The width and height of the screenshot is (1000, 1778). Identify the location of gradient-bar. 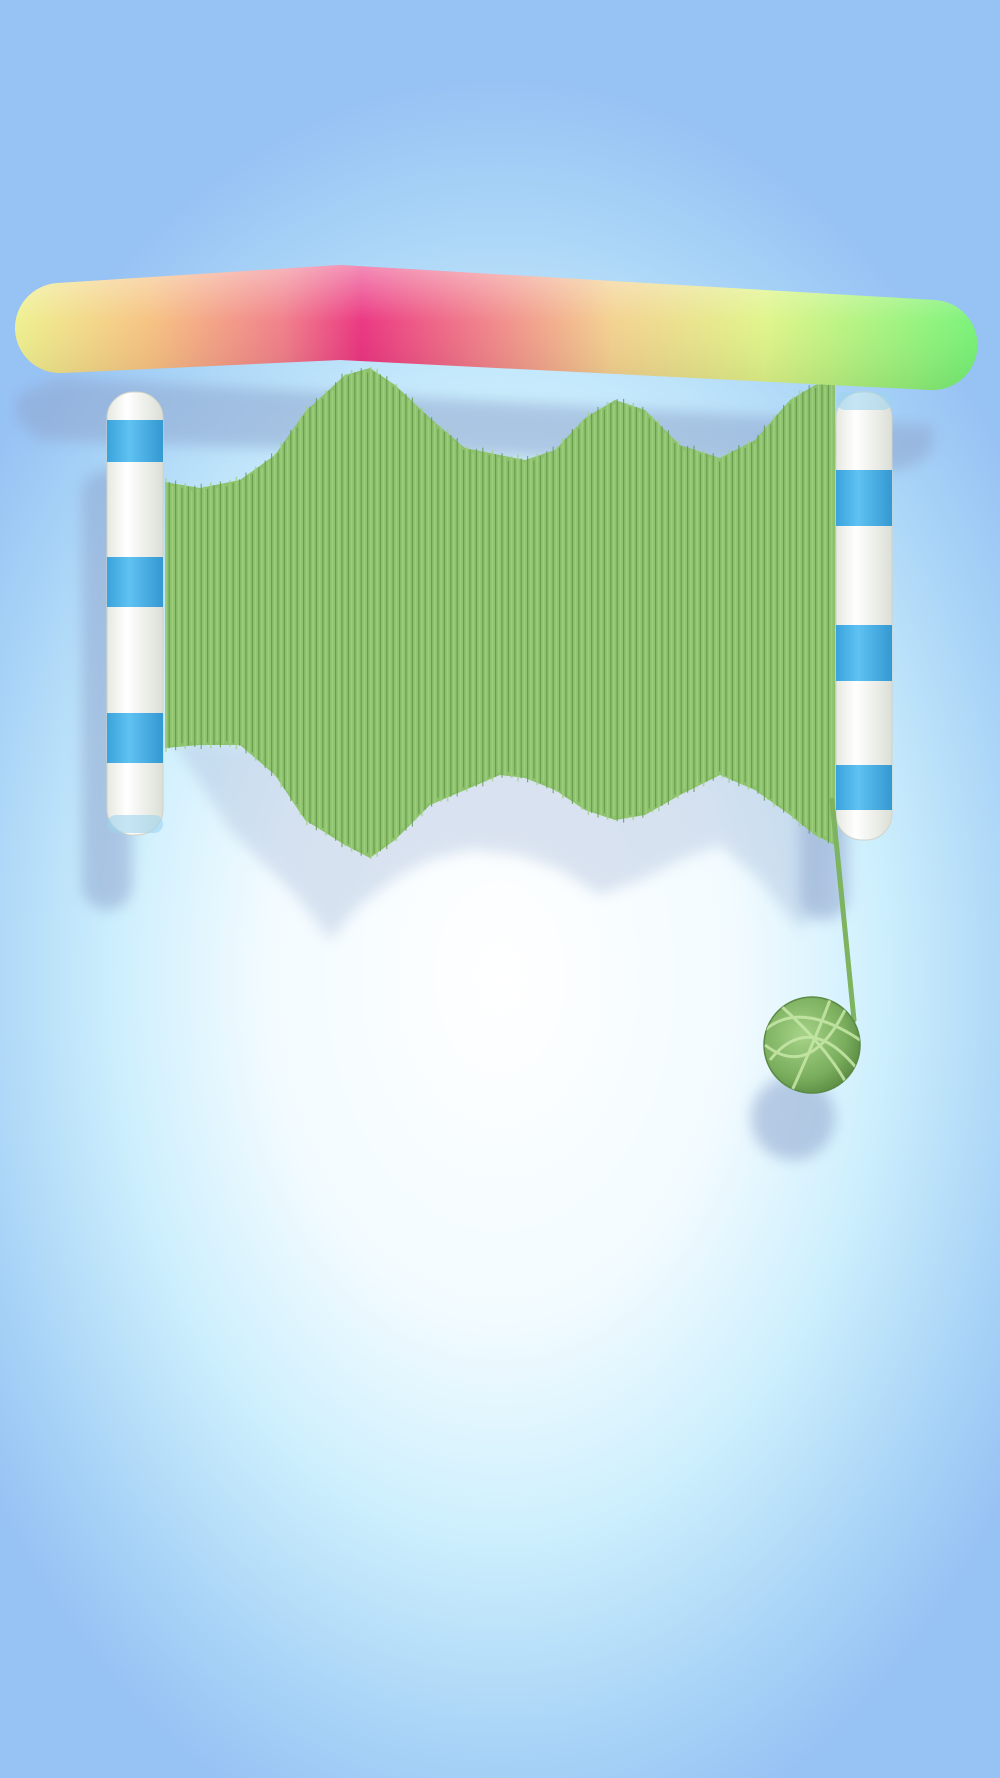
(496, 328).